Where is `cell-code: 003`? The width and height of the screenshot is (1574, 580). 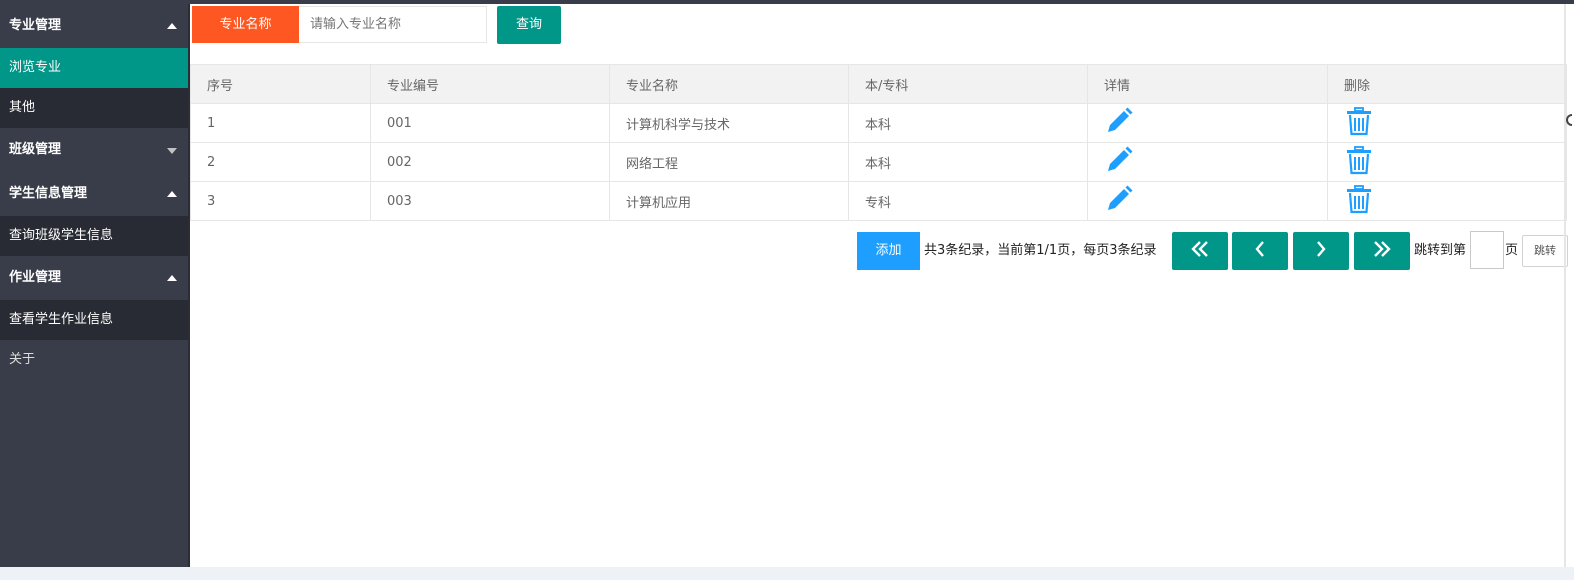 cell-code: 003 is located at coordinates (490, 201).